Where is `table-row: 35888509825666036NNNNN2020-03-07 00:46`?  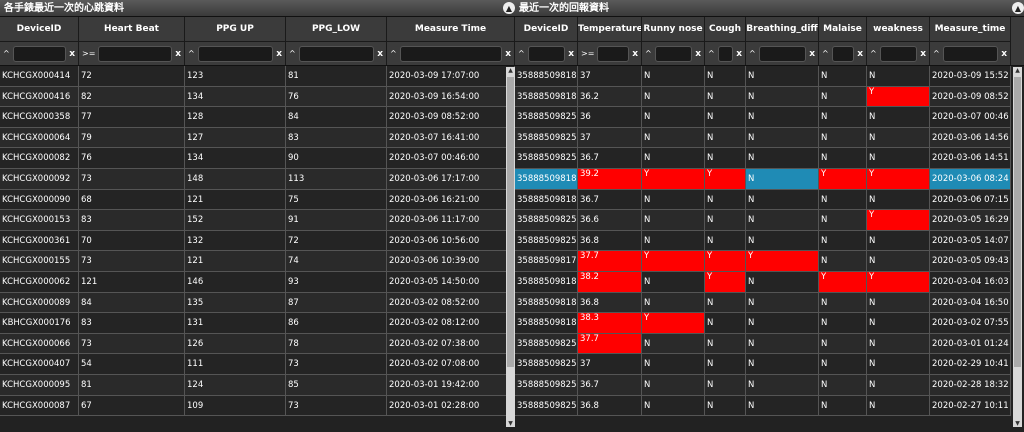
table-row: 35888509825666036NNNNN2020-03-07 00:46 is located at coordinates (769, 117).